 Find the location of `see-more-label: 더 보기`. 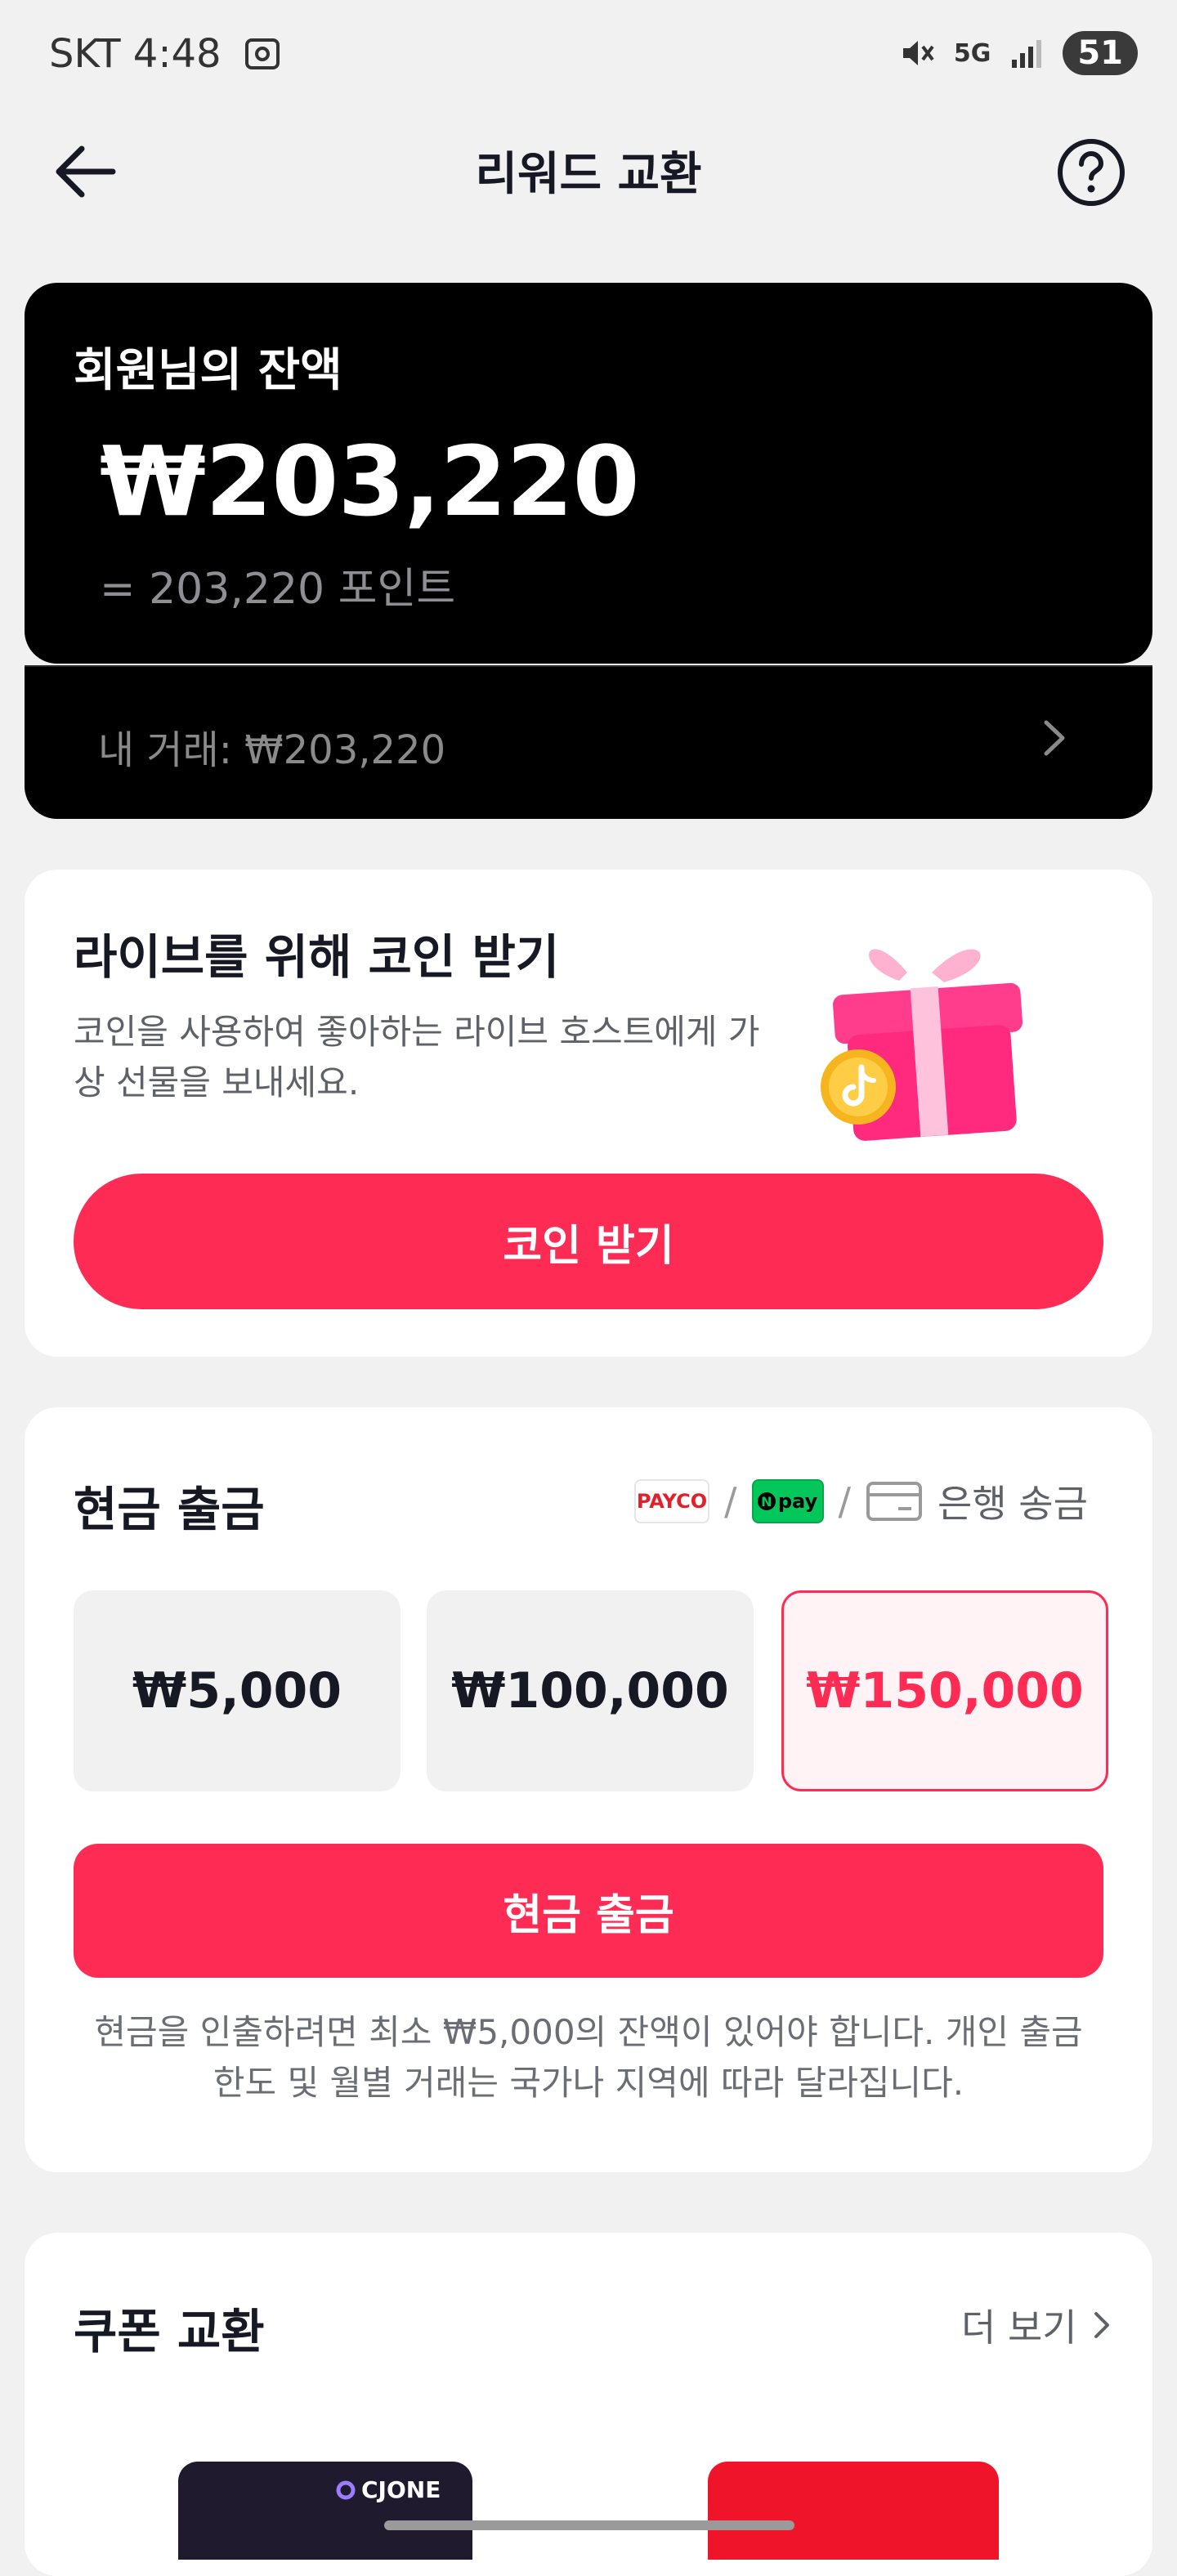

see-more-label: 더 보기 is located at coordinates (1019, 2327).